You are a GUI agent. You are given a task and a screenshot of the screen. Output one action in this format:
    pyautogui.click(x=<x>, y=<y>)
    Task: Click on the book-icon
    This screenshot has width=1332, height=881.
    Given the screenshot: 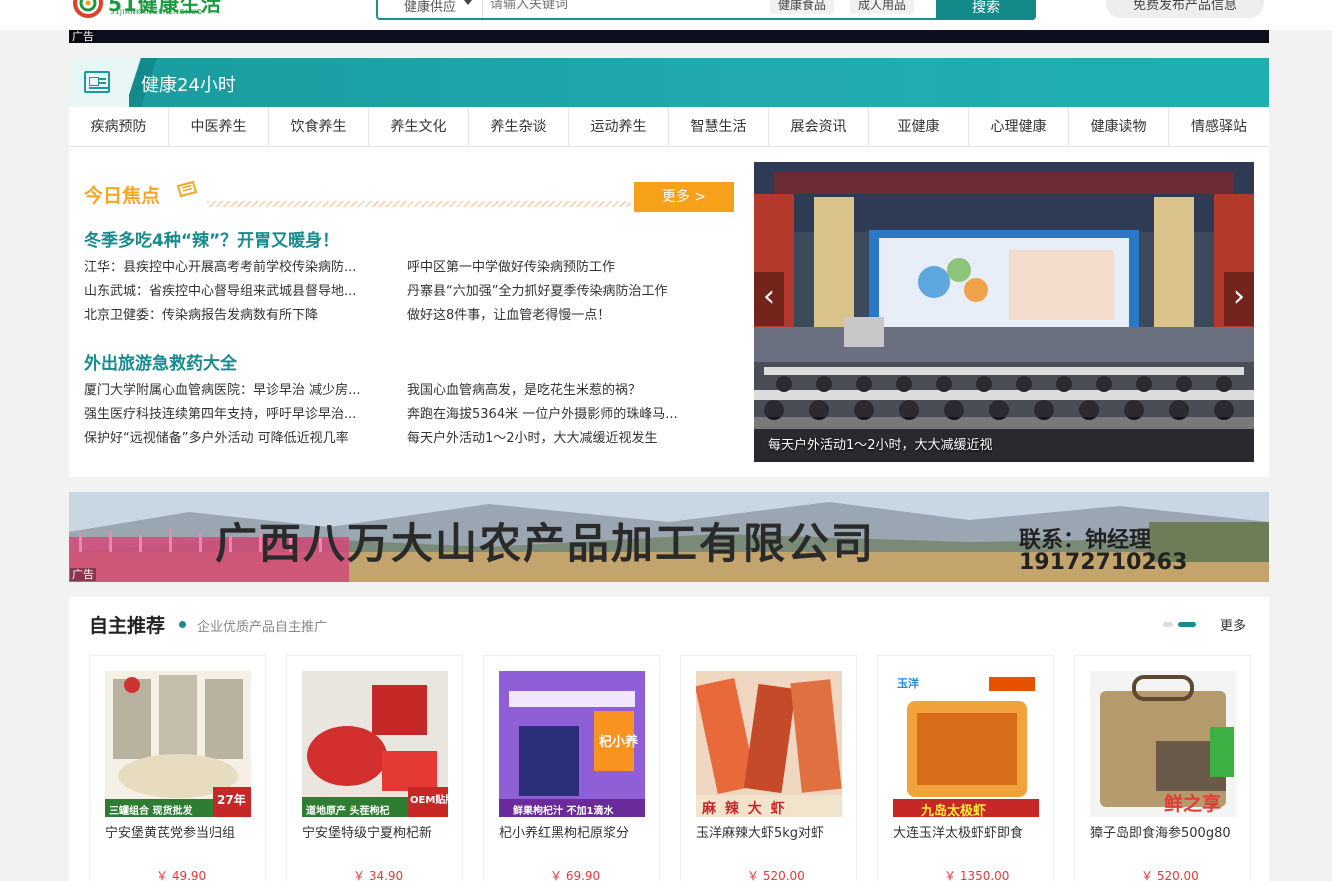 What is the action you would take?
    pyautogui.click(x=187, y=189)
    